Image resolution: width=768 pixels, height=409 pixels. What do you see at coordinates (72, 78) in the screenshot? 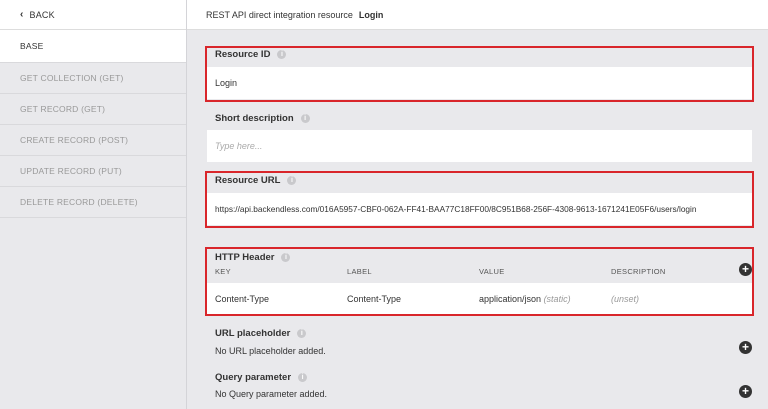
I see `sidebar-item-label: GET COLLECTION (GET)` at bounding box center [72, 78].